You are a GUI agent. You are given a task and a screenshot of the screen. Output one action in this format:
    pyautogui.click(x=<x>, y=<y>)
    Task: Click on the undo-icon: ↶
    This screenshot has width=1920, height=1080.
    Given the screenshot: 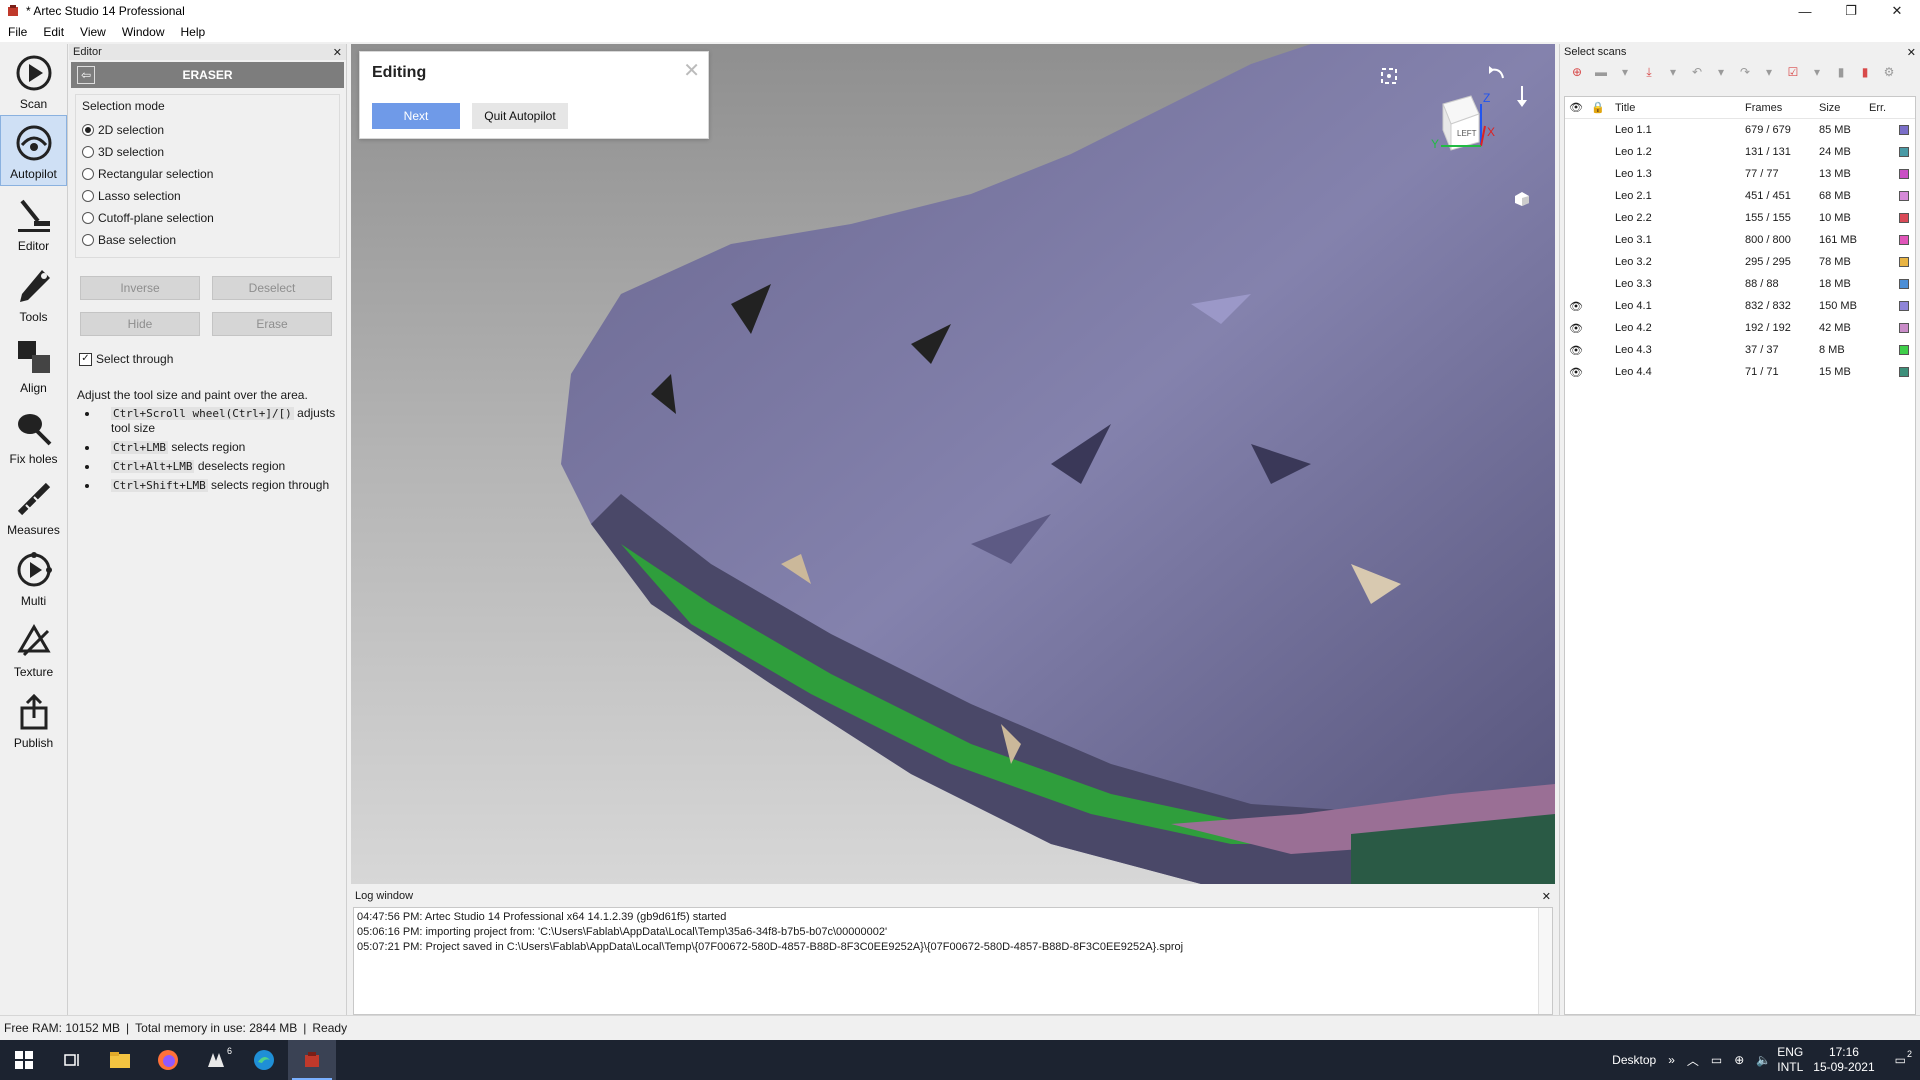 What is the action you would take?
    pyautogui.click(x=1697, y=72)
    